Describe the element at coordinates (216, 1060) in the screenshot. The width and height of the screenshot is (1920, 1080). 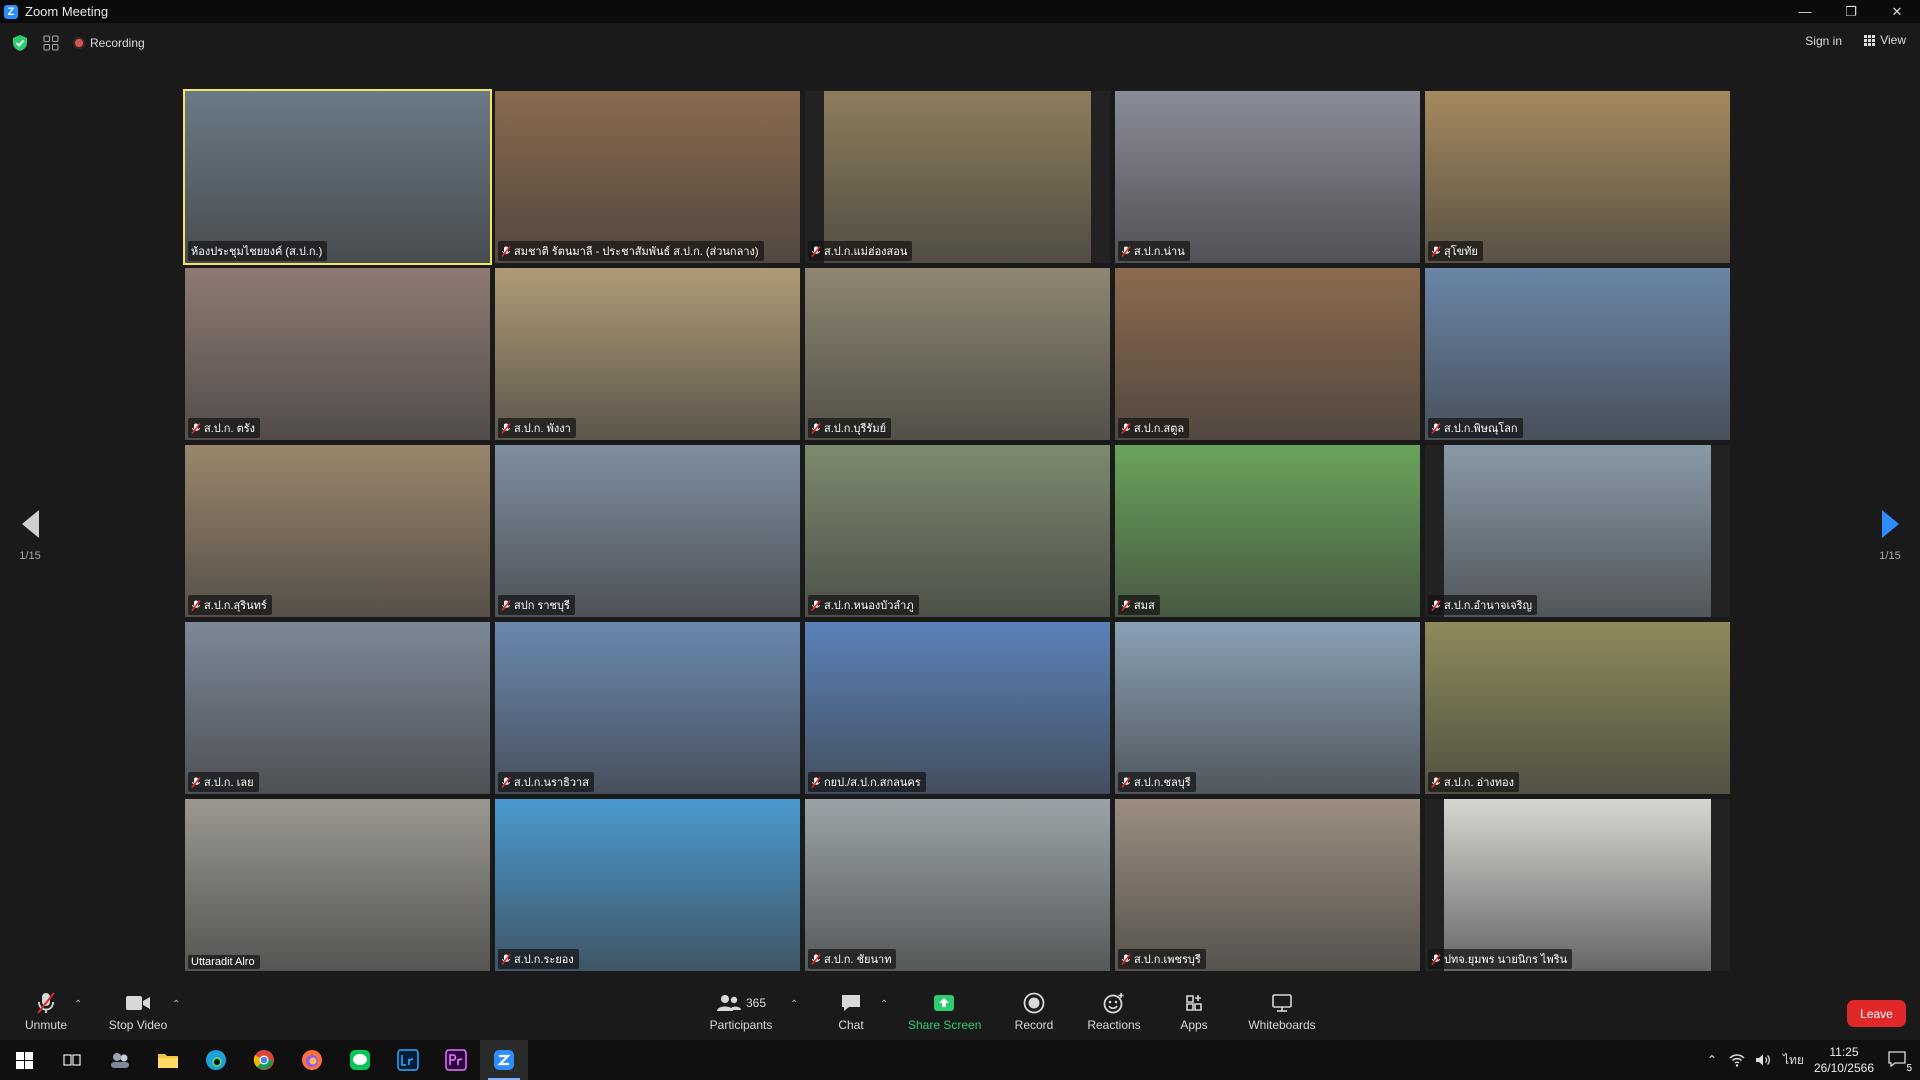
I see `taskbar-app-edge` at that location.